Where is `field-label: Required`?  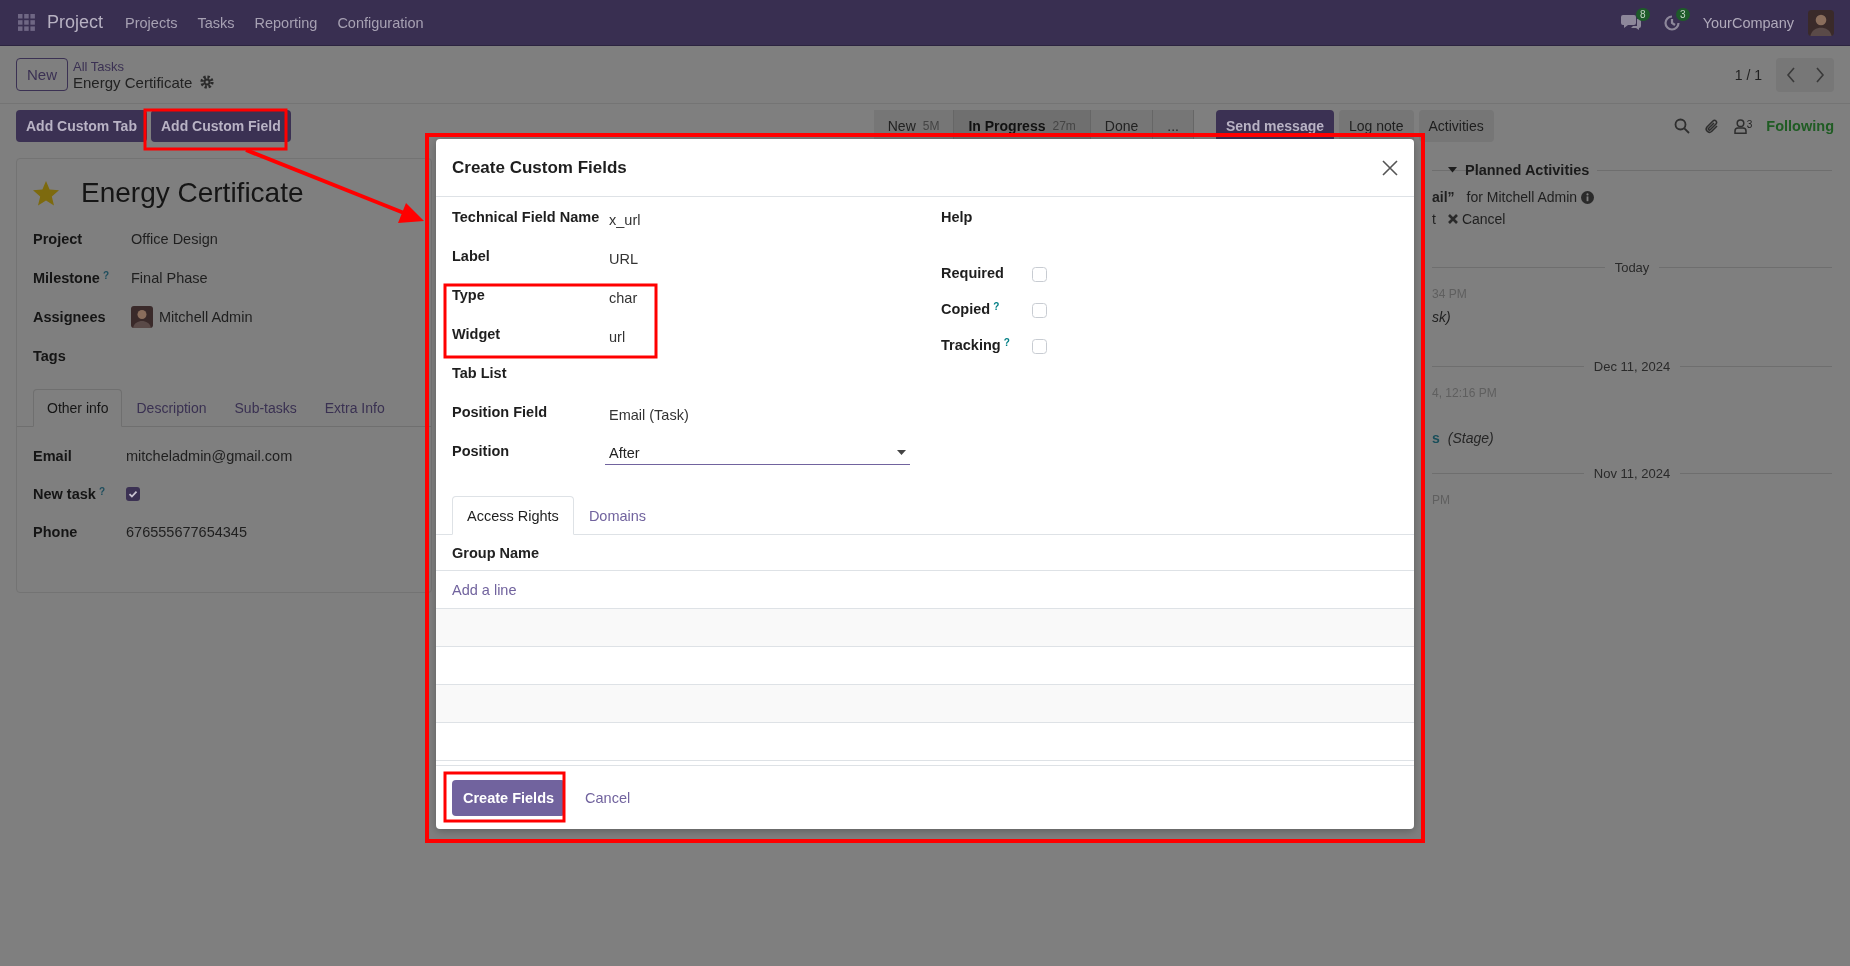 field-label: Required is located at coordinates (973, 273).